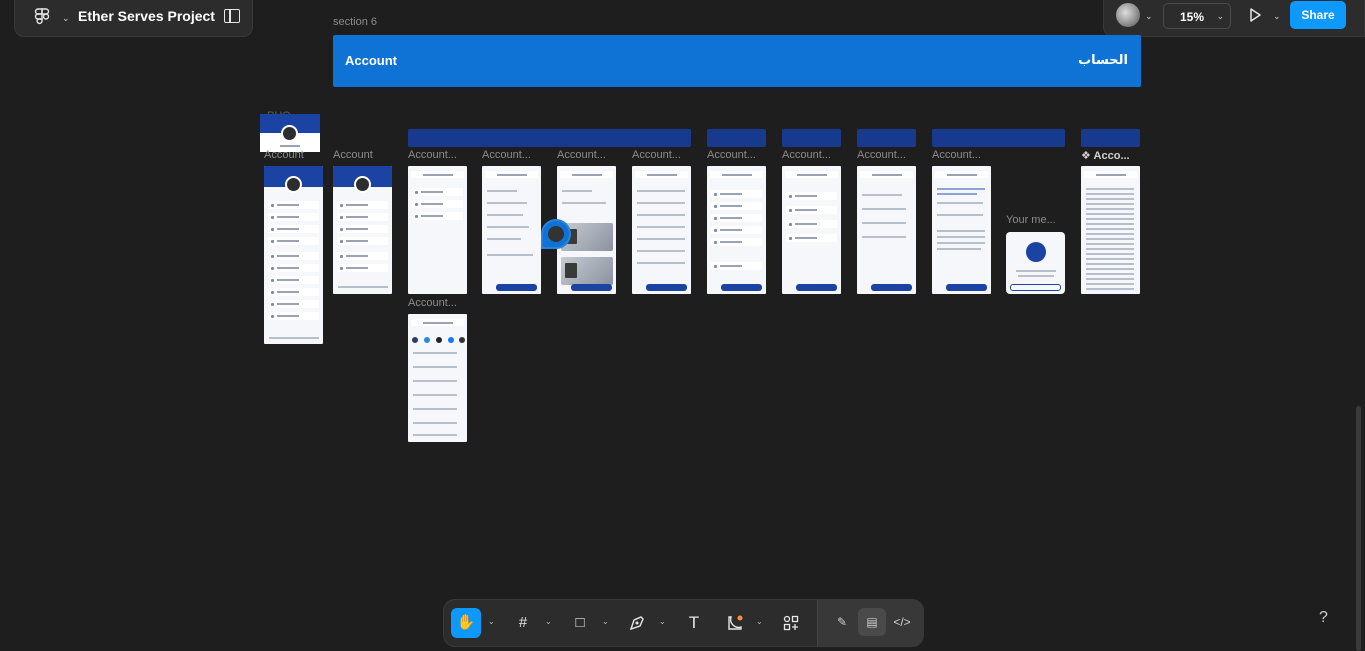 The image size is (1365, 651). Describe the element at coordinates (42, 18) in the screenshot. I see `figma-logo-icon` at that location.